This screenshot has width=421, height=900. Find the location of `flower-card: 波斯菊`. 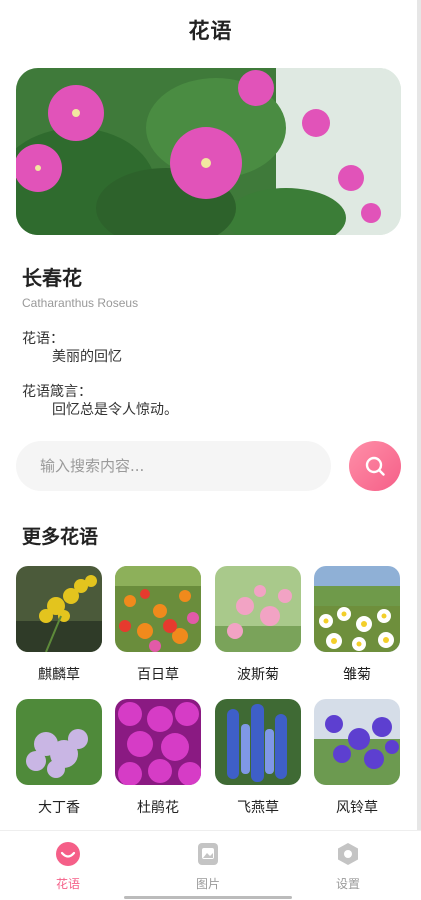

flower-card: 波斯菊 is located at coordinates (258, 625).